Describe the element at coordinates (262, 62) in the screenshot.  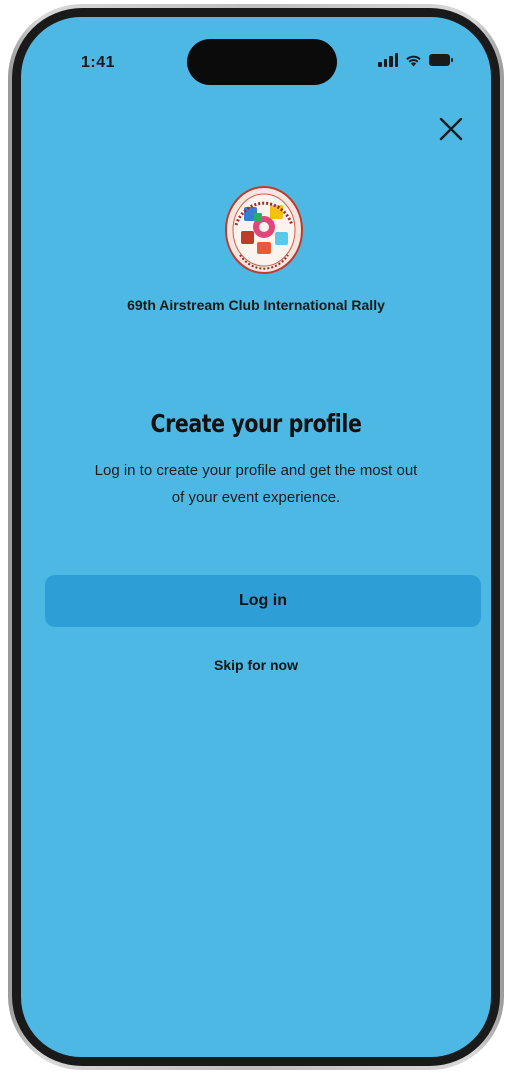
I see `dynamic-island` at that location.